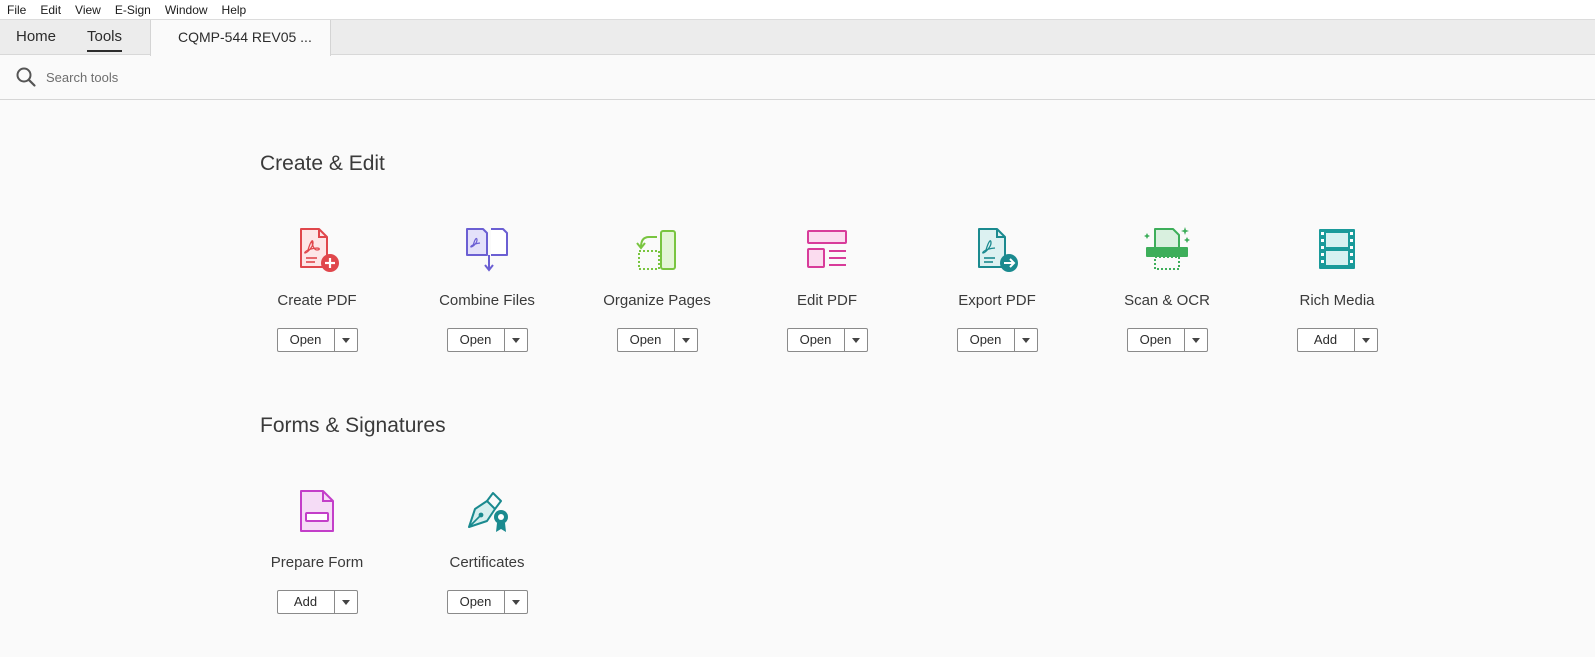 The height and width of the screenshot is (657, 1595). What do you see at coordinates (487, 550) in the screenshot?
I see `tool-certificates: Certificates Open` at bounding box center [487, 550].